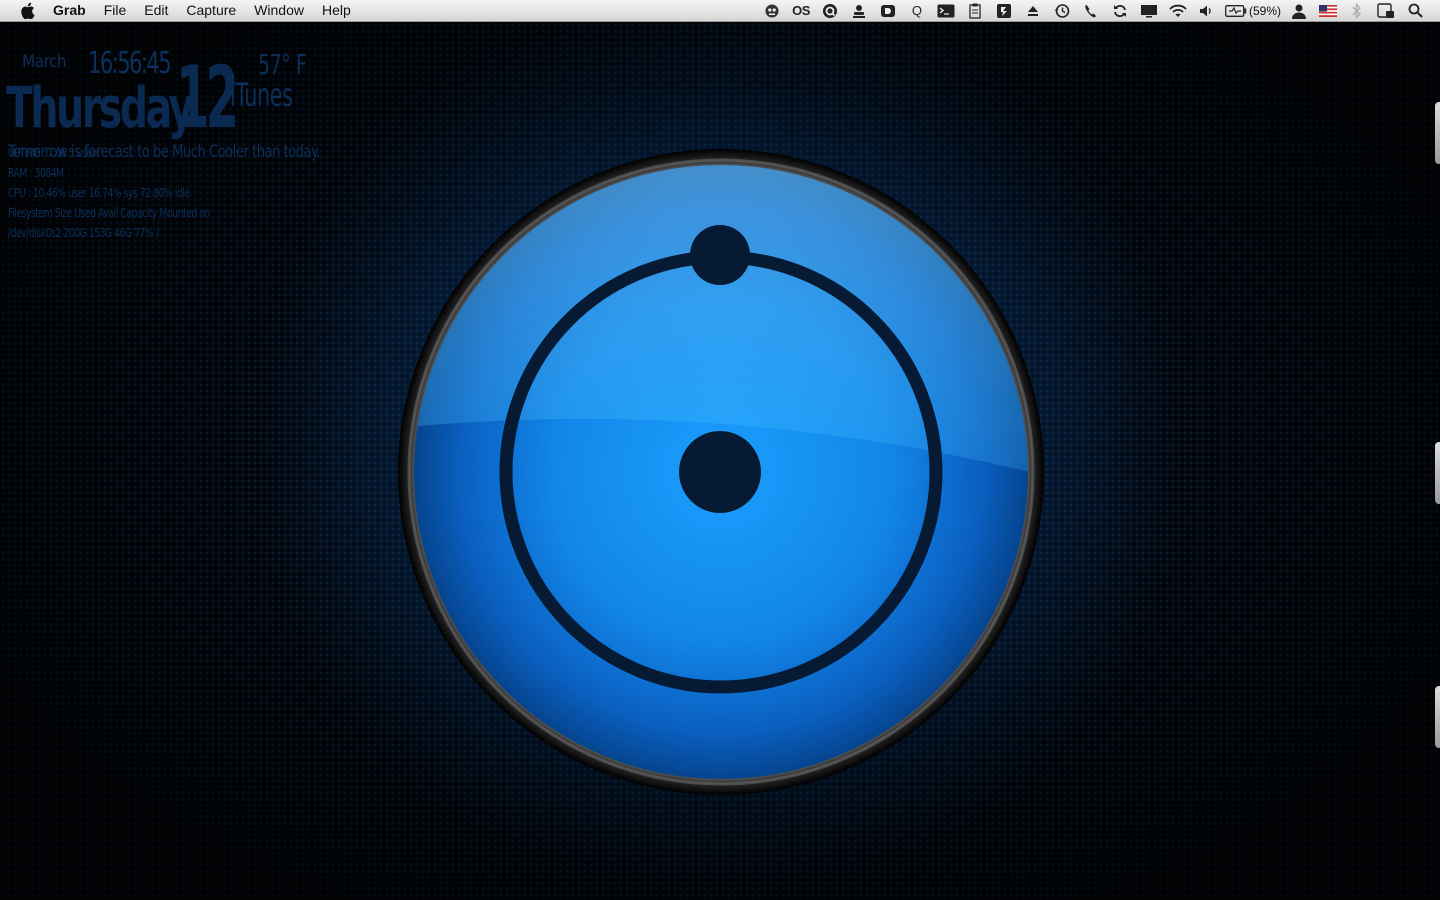 The height and width of the screenshot is (900, 1440). Describe the element at coordinates (720, 11) in the screenshot. I see `menu-bar: Grab File Edit Capture Window Help OS Q` at that location.